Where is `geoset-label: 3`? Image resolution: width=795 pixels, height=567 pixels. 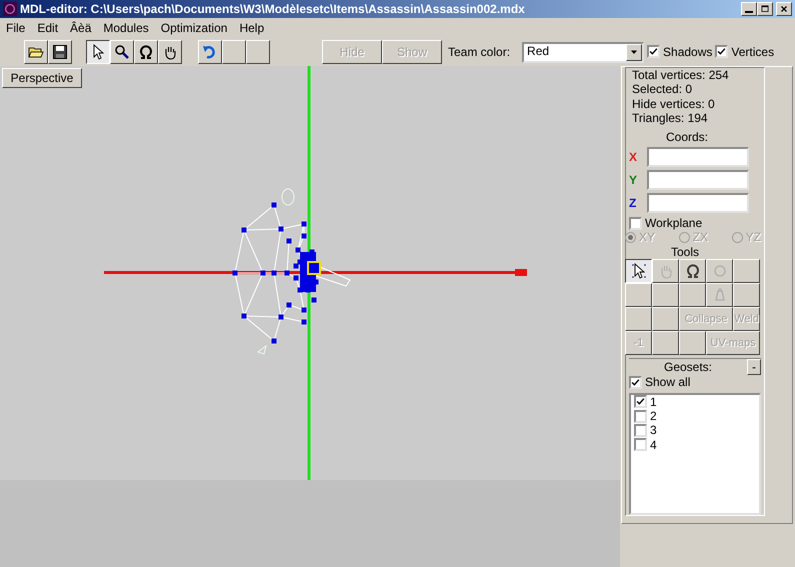
geoset-label: 3 is located at coordinates (653, 430).